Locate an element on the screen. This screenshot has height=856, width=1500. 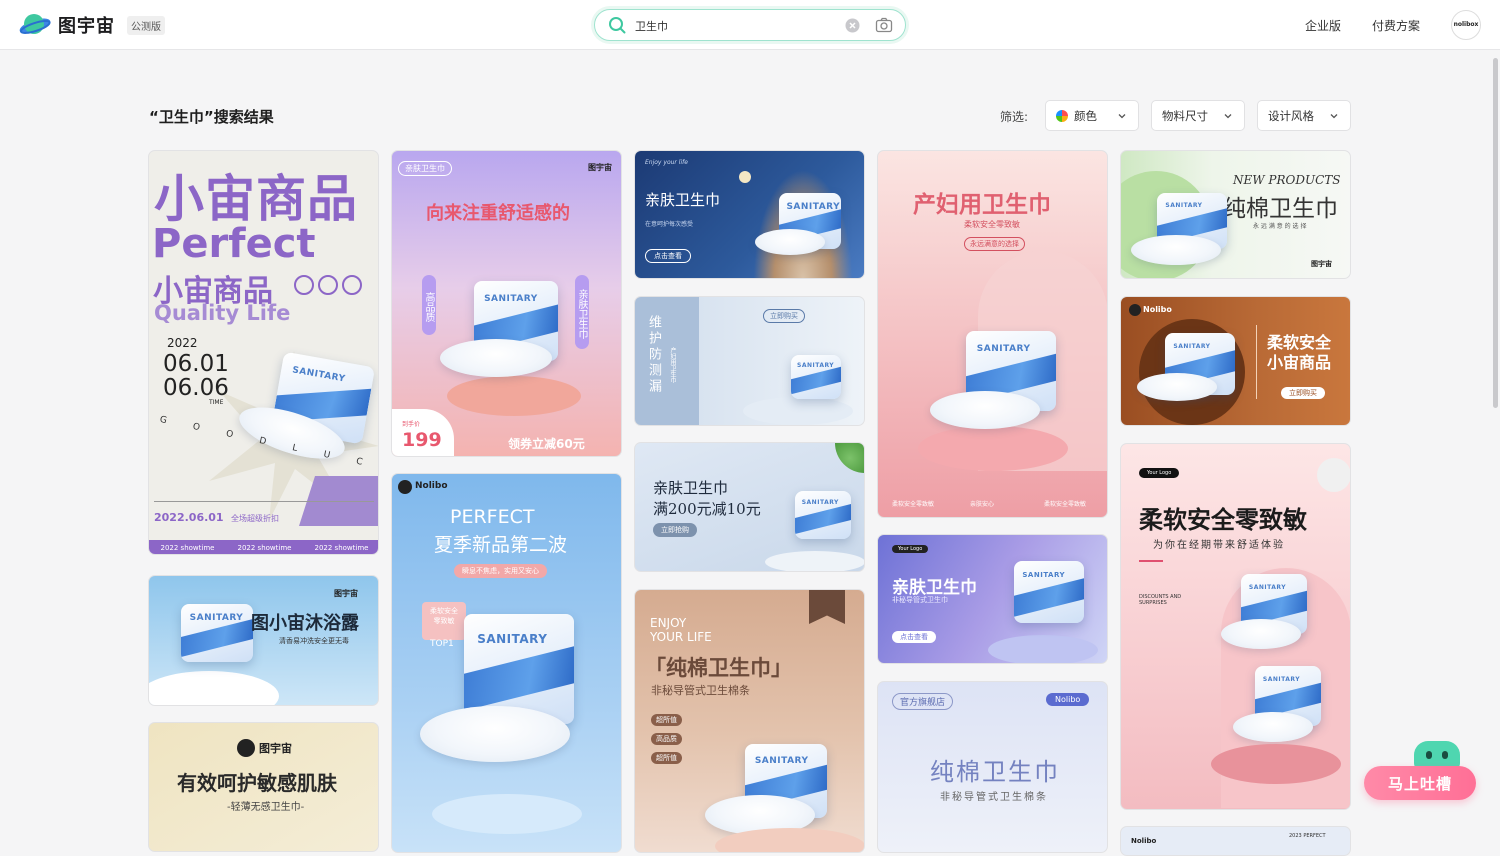
buy-button: 立即购买 is located at coordinates (1303, 393).